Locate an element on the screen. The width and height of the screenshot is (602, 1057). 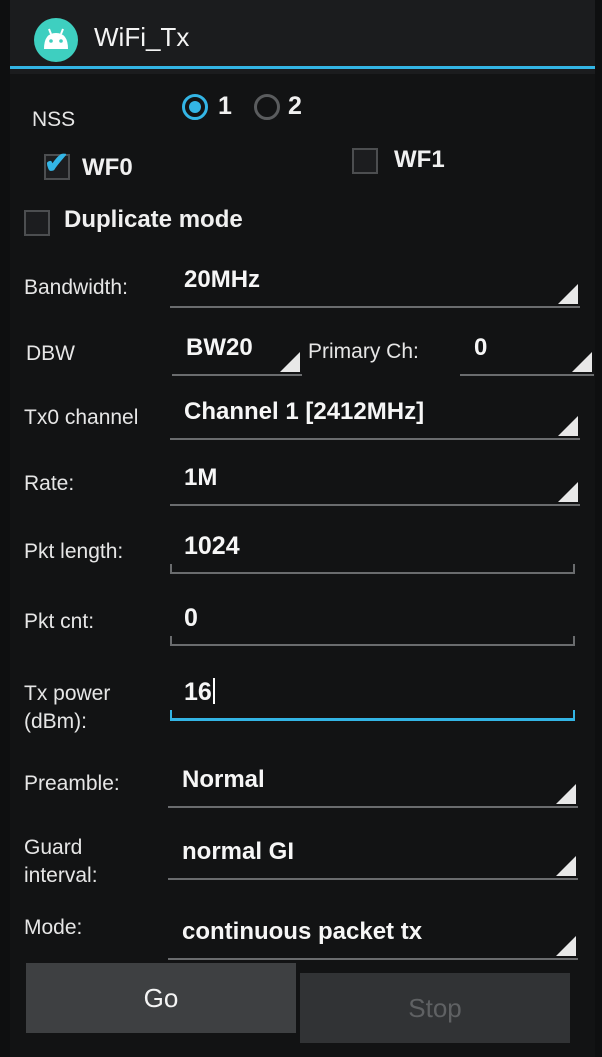
tx0-channel-value: Channel 1 [2412MHz] is located at coordinates (304, 411).